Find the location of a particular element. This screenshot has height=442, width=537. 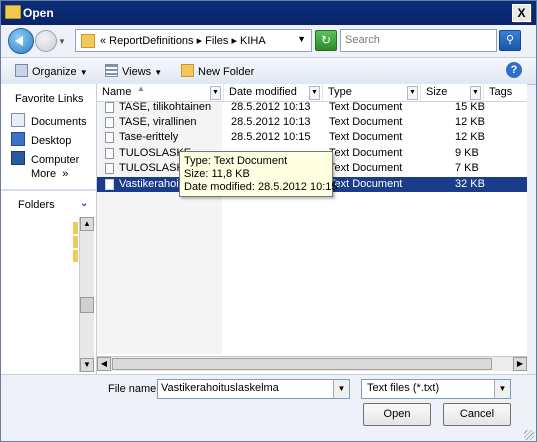

file-size: 9 KB is located at coordinates (467, 153).